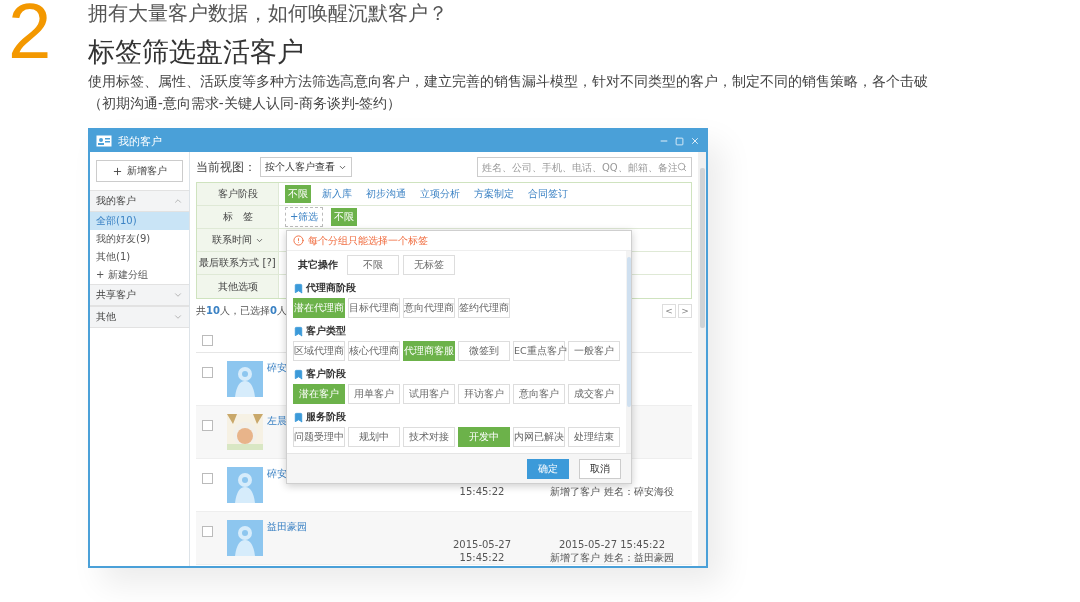  Describe the element at coordinates (539, 394) in the screenshot. I see `tag-option: 意向客户` at that location.